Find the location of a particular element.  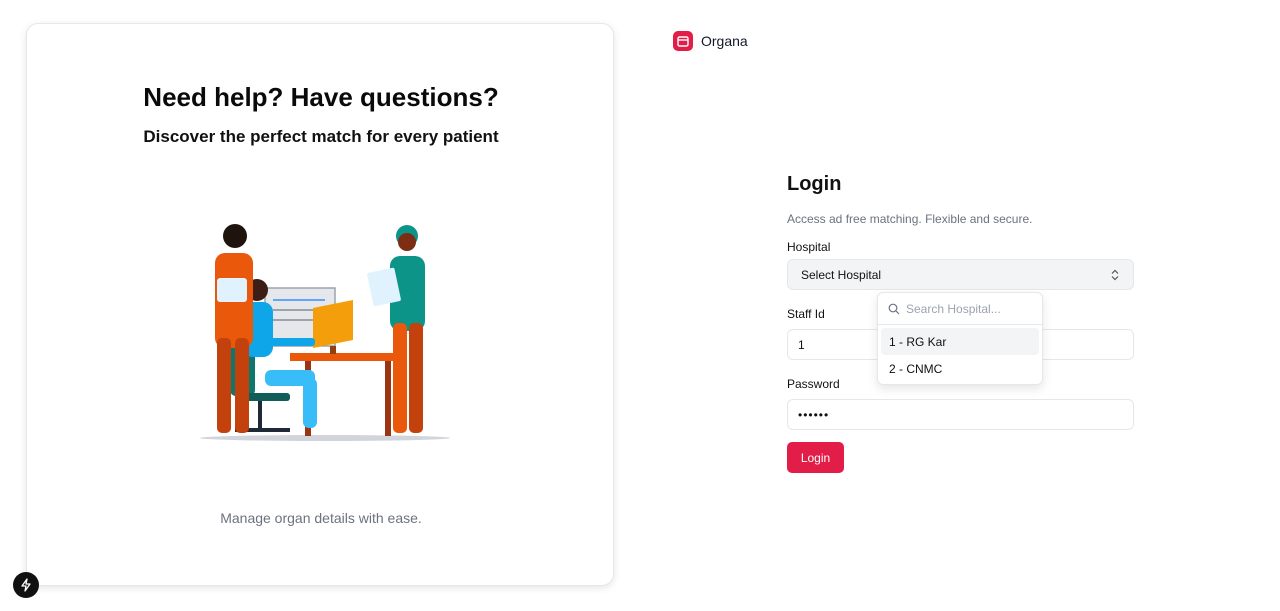

hospital-option: 2 - CNMC is located at coordinates (960, 368).